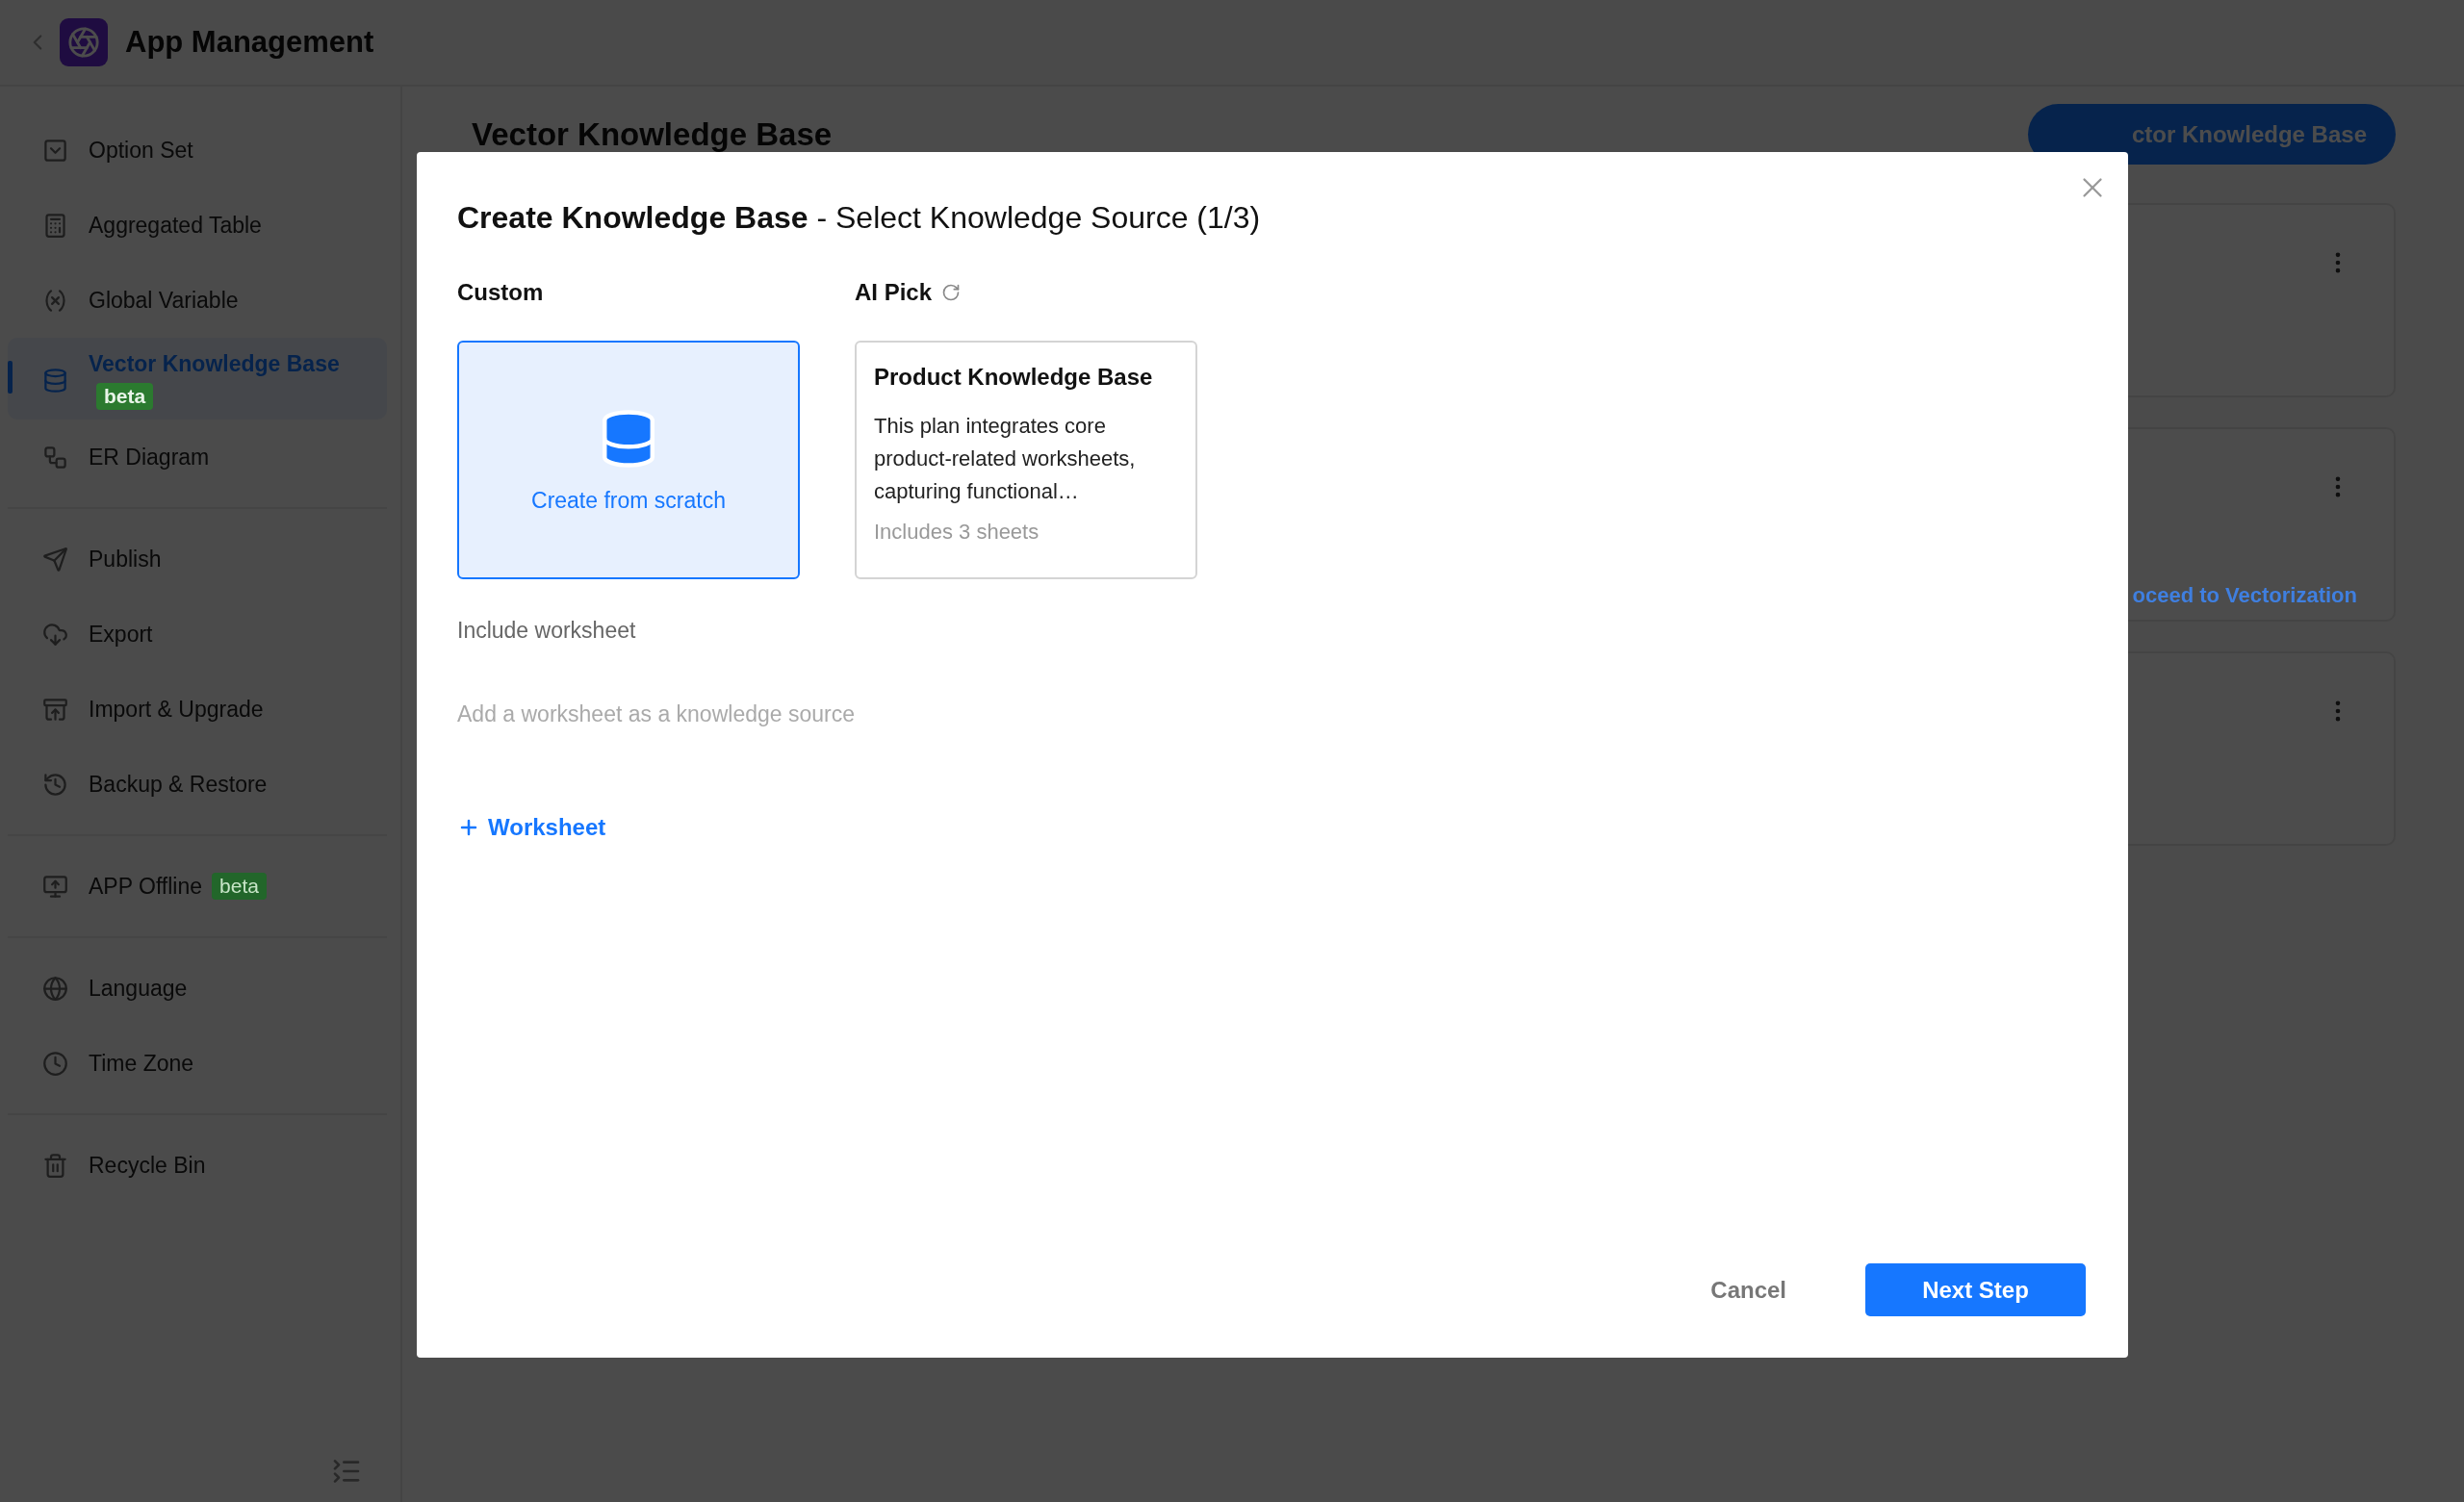 The height and width of the screenshot is (1502, 2464). What do you see at coordinates (652, 134) in the screenshot?
I see `page-title: Vector Knowledge Base` at bounding box center [652, 134].